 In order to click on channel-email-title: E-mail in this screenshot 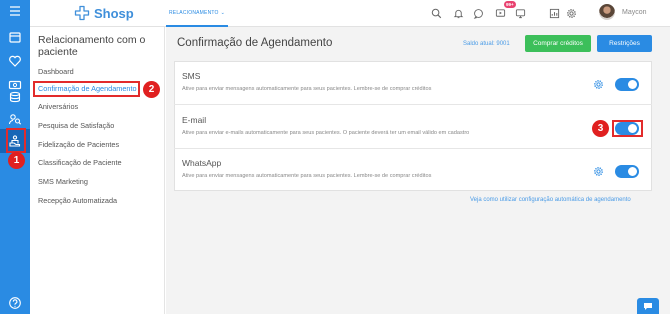, I will do `click(194, 120)`.